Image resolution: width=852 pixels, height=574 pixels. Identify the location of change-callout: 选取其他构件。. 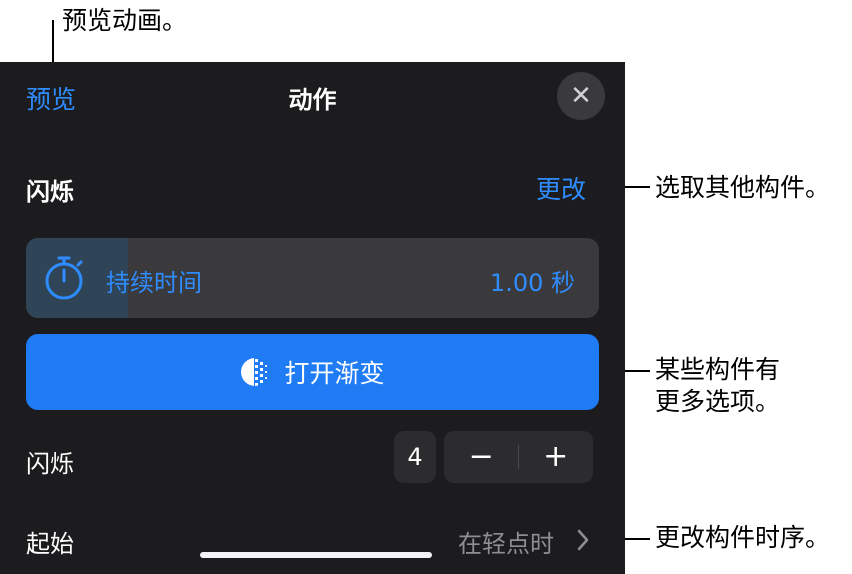
(743, 187).